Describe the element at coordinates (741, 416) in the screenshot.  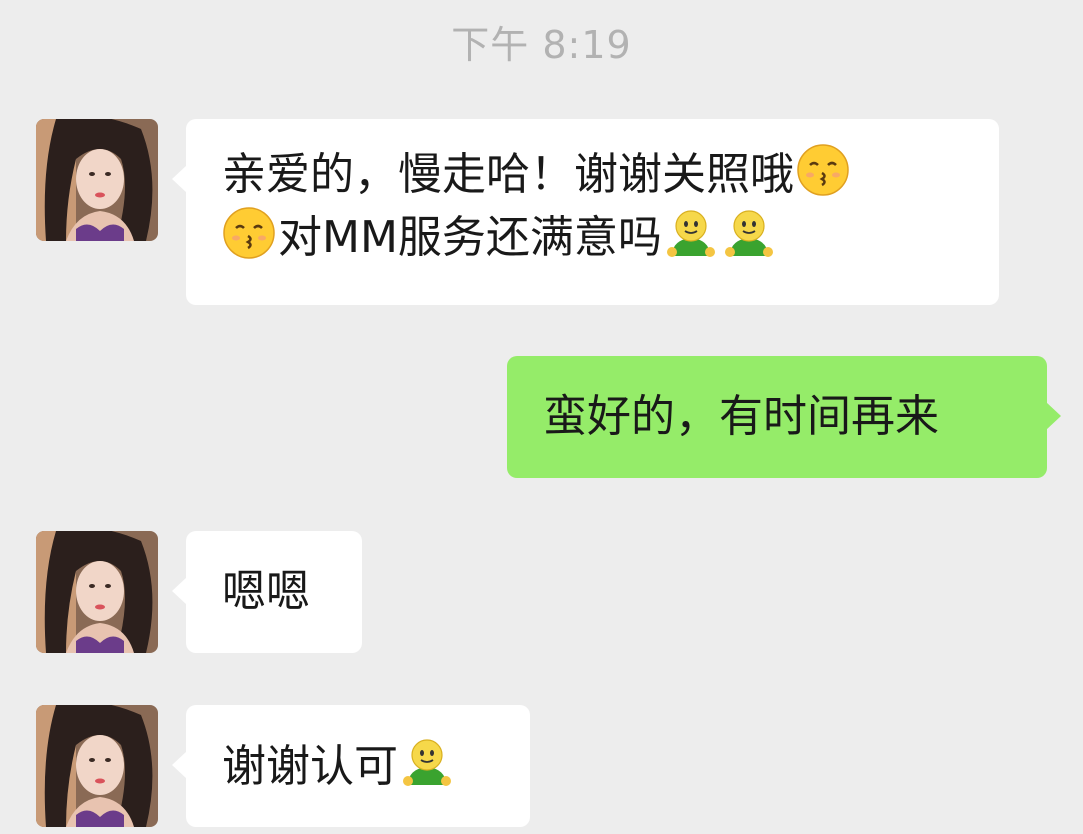
I see `message-text: 蛮好的，有时间再来` at that location.